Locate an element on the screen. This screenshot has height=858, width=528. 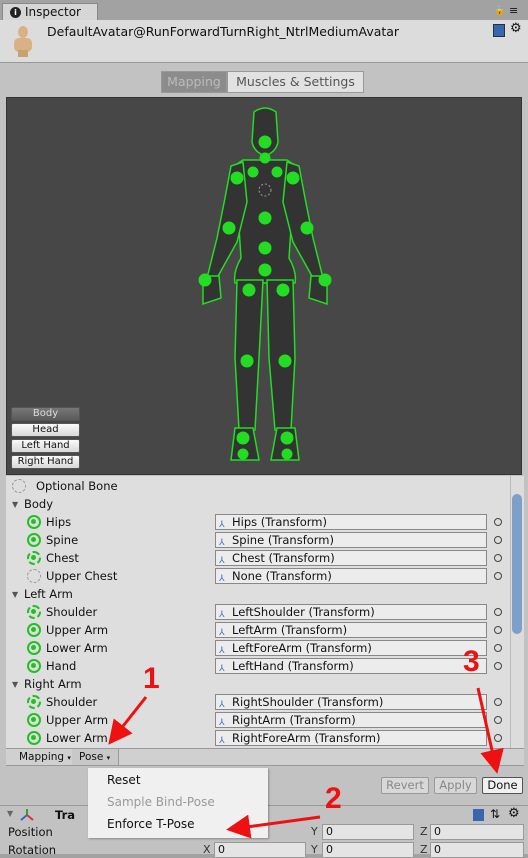
tab-inspector: i Inspector is located at coordinates (50, 11).